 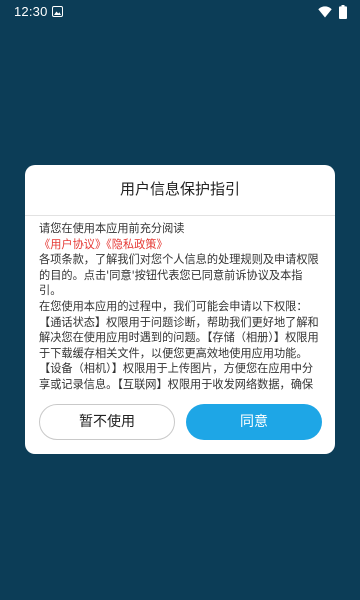 I want to click on dialog-divider, so click(x=180, y=215).